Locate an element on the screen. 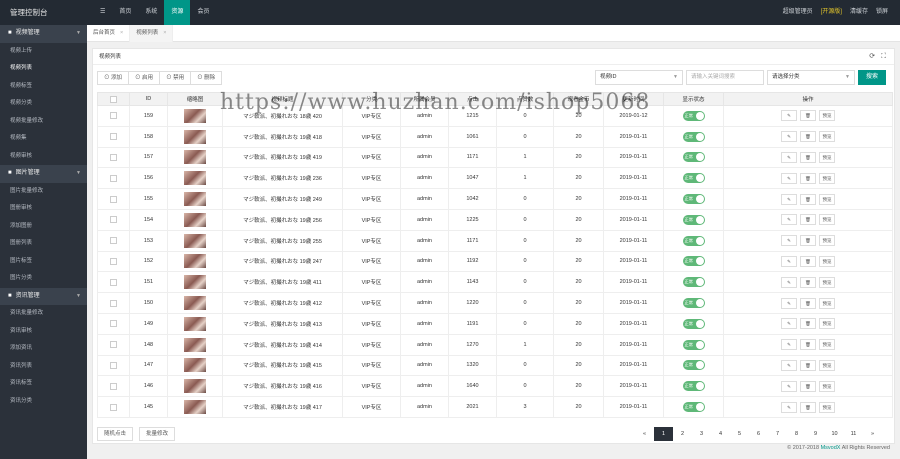 The width and height of the screenshot is (900, 459). topnav-item: 资源 is located at coordinates (177, 12).